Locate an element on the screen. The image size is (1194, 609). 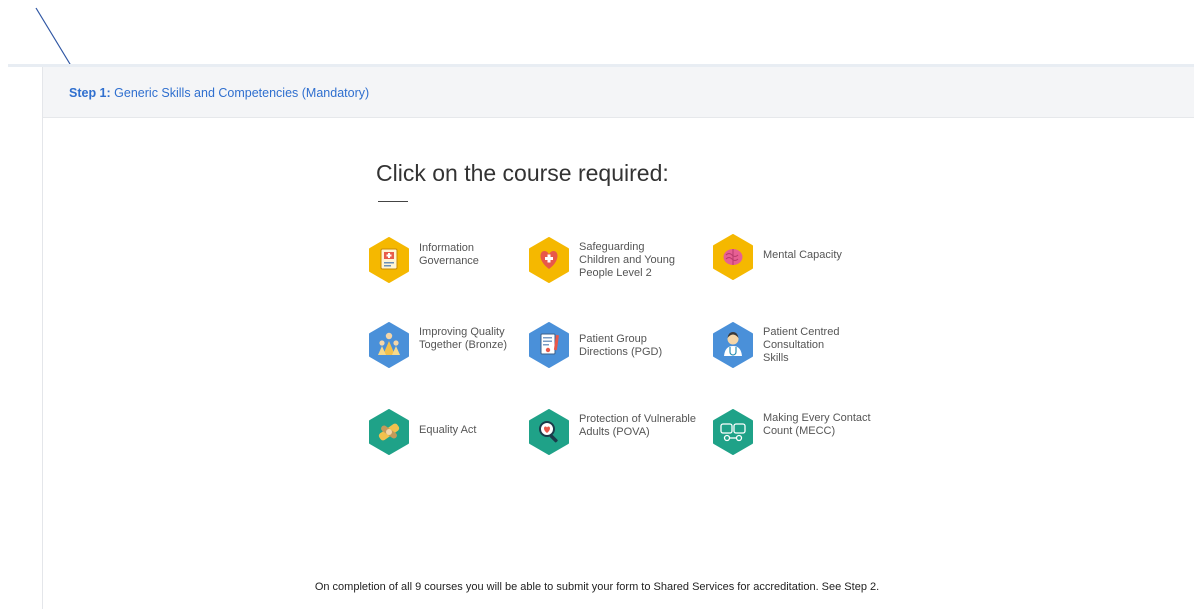
course-label-line: Information is located at coordinates (447, 248).